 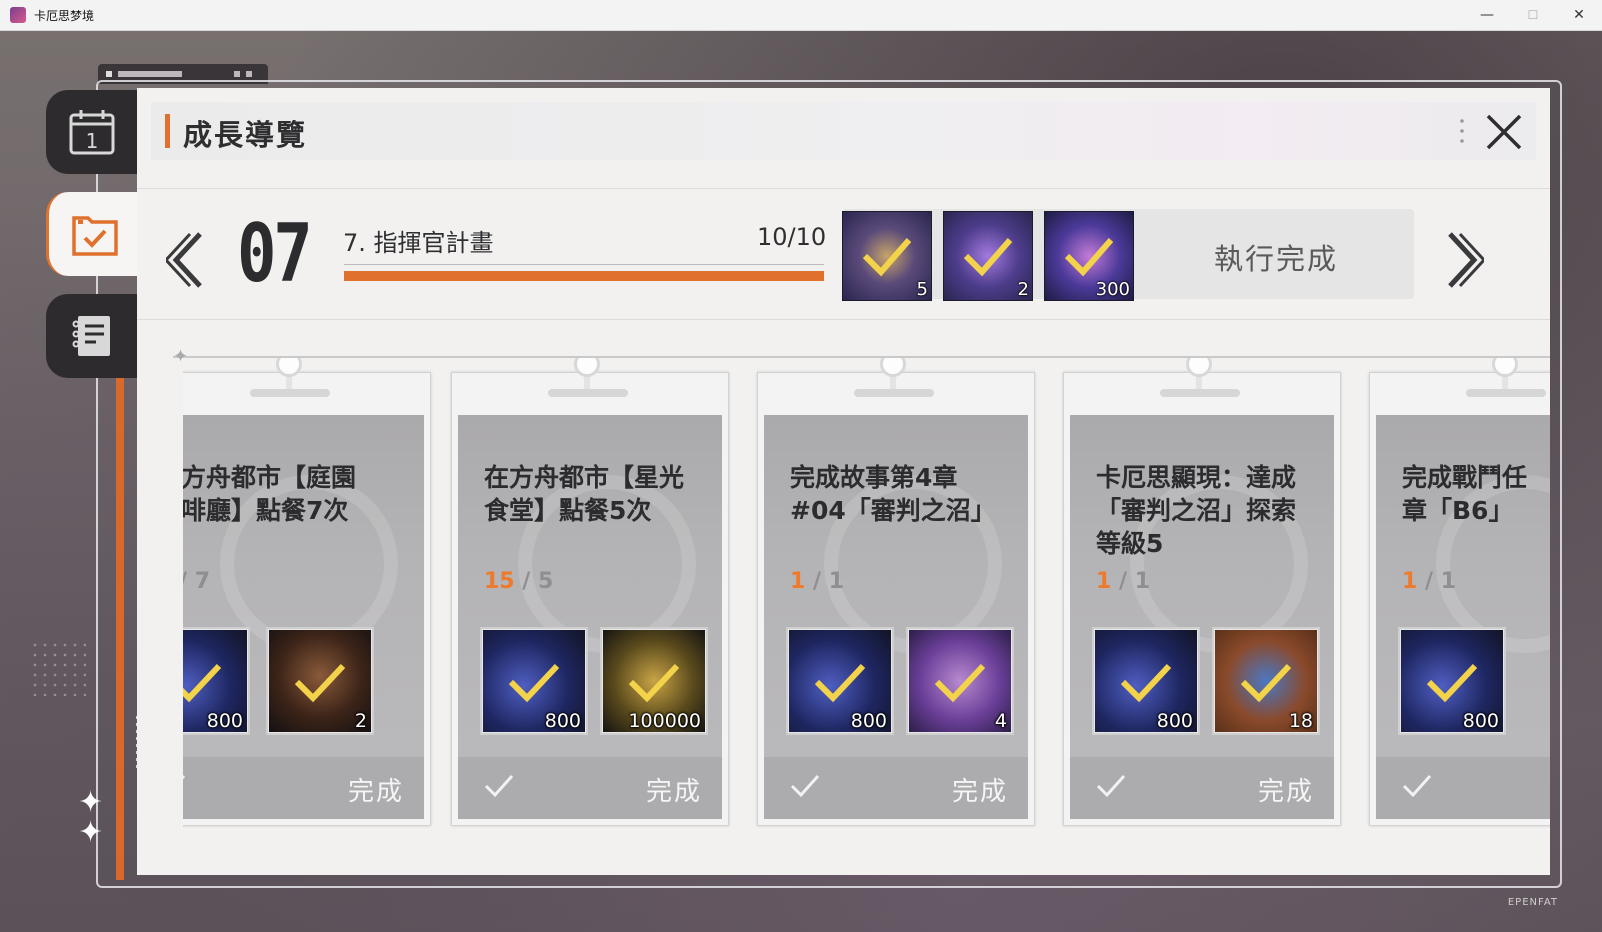 What do you see at coordinates (1533, 15) in the screenshot?
I see `maximize-button: ☐` at bounding box center [1533, 15].